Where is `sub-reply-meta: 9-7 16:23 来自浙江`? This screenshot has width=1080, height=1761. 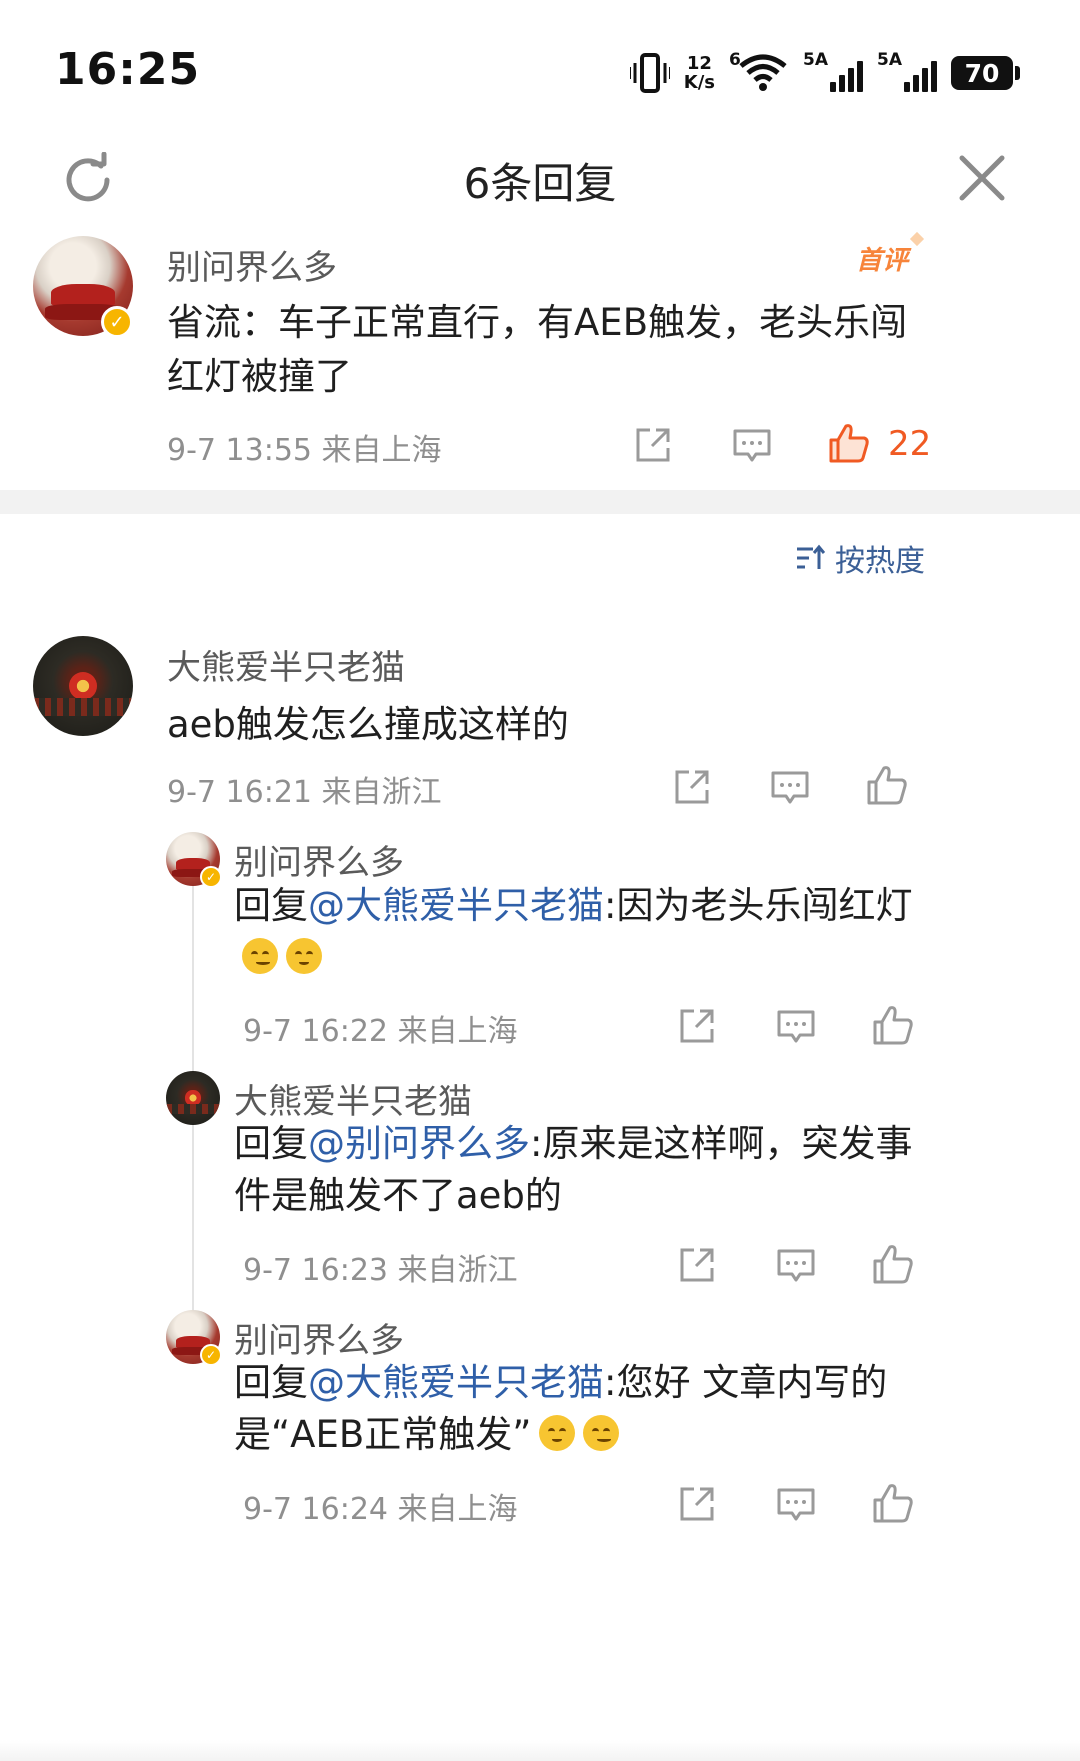
sub-reply-meta: 9-7 16:23 来自浙江 is located at coordinates (380, 1267).